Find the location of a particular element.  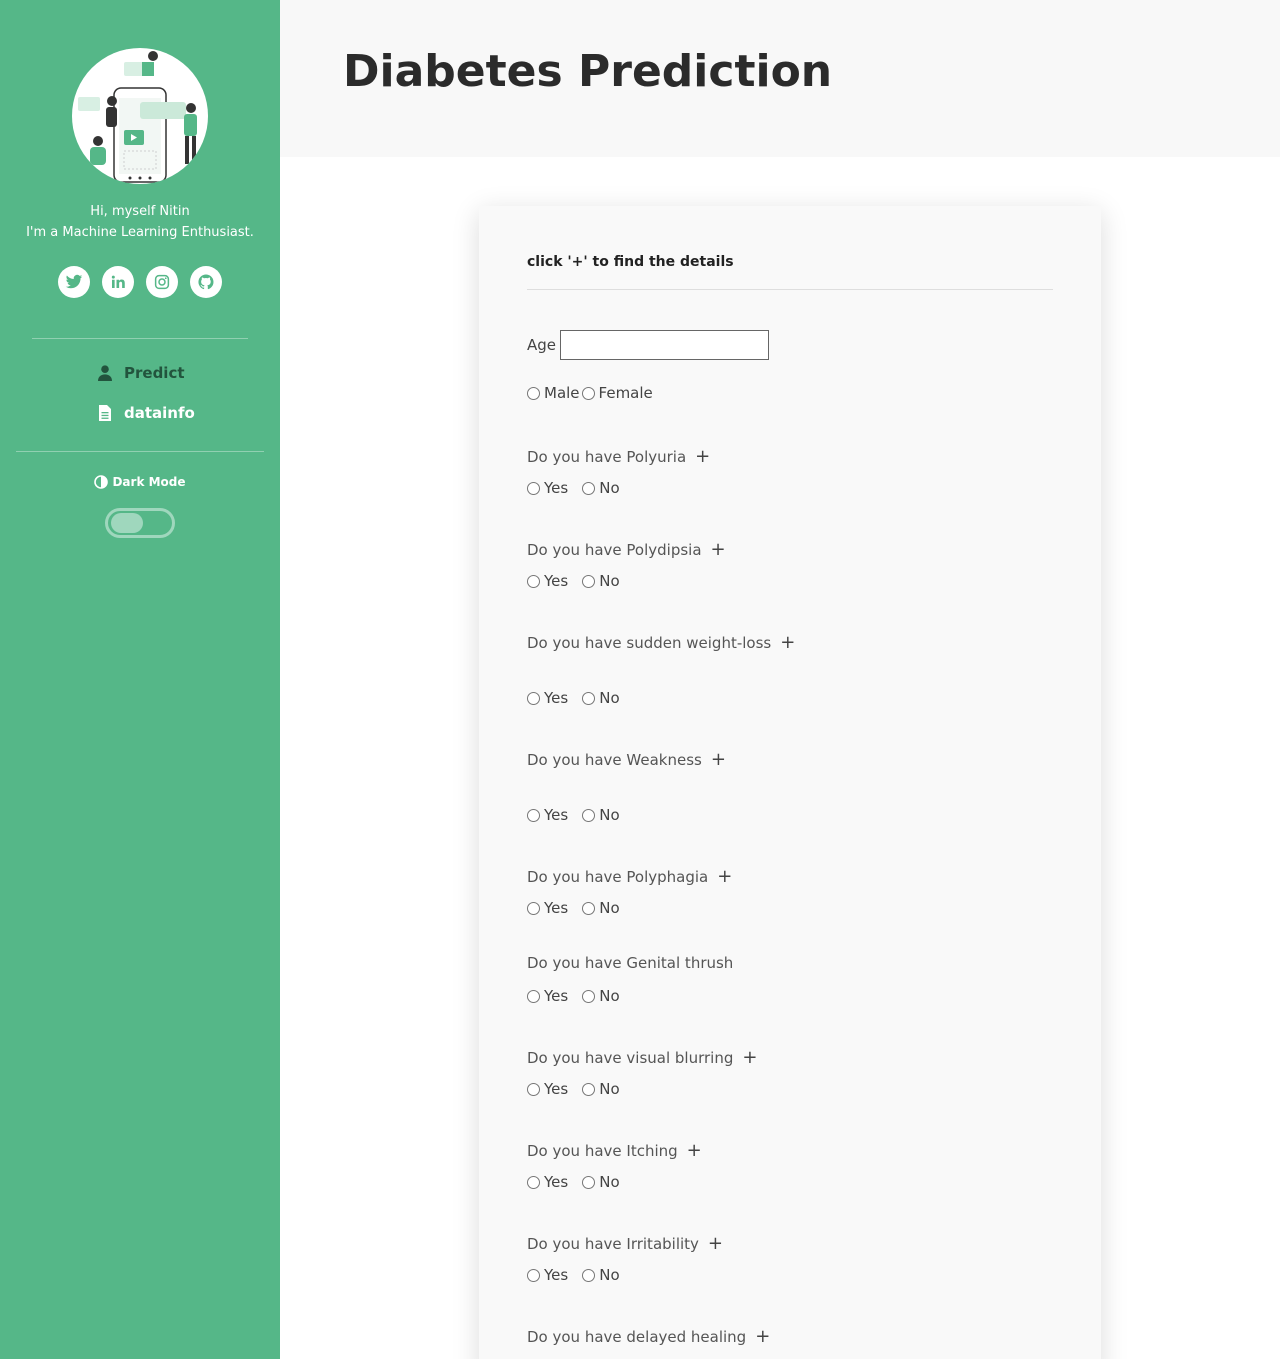

question-genital-thrush: Do you have Genital thrush is located at coordinates (630, 963).